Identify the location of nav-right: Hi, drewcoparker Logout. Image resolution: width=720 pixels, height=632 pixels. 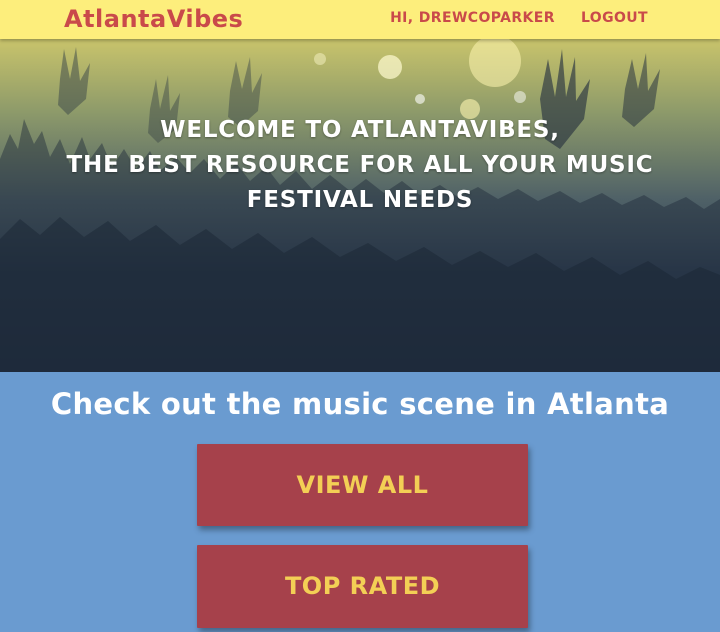
(519, 18).